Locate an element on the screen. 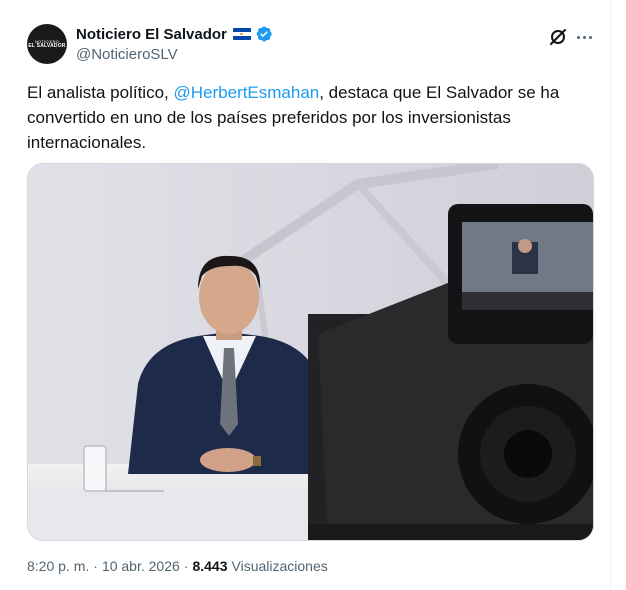 This screenshot has width=626, height=590. el-salvador-flag-icon is located at coordinates (241, 34).